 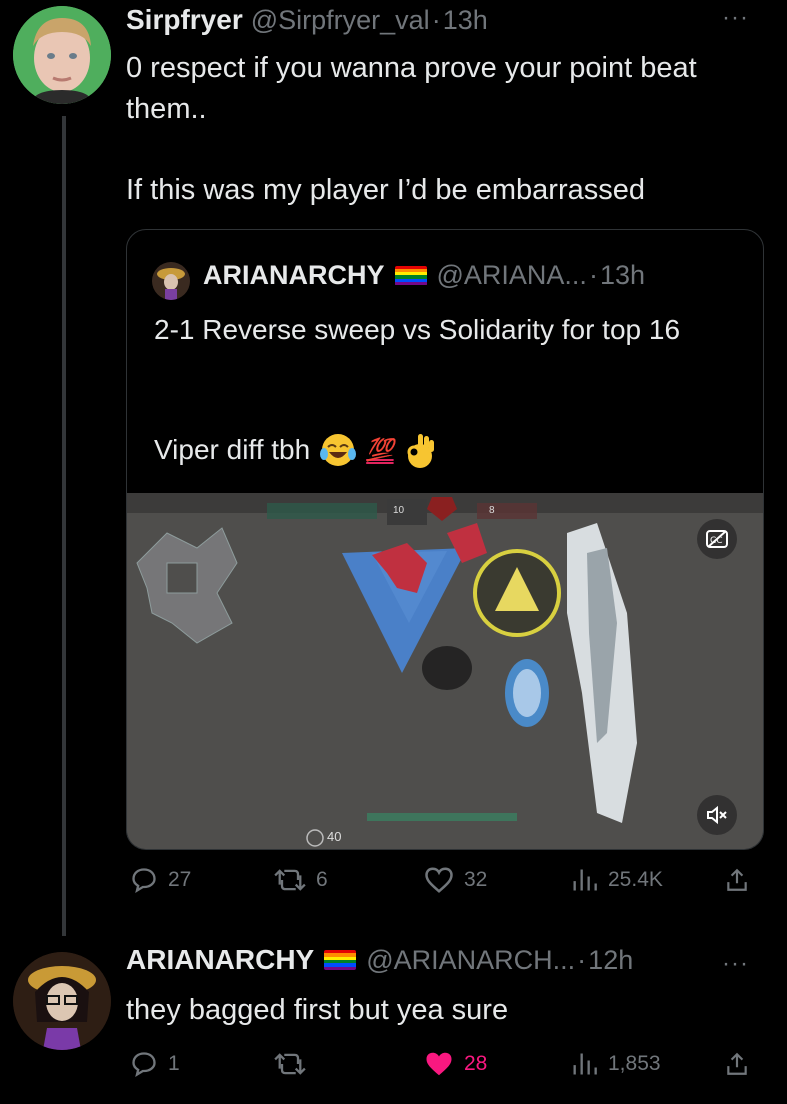 I want to click on tweet1-header: Sirpfryer @Sirpfryer_val · 13h, so click(x=307, y=24).